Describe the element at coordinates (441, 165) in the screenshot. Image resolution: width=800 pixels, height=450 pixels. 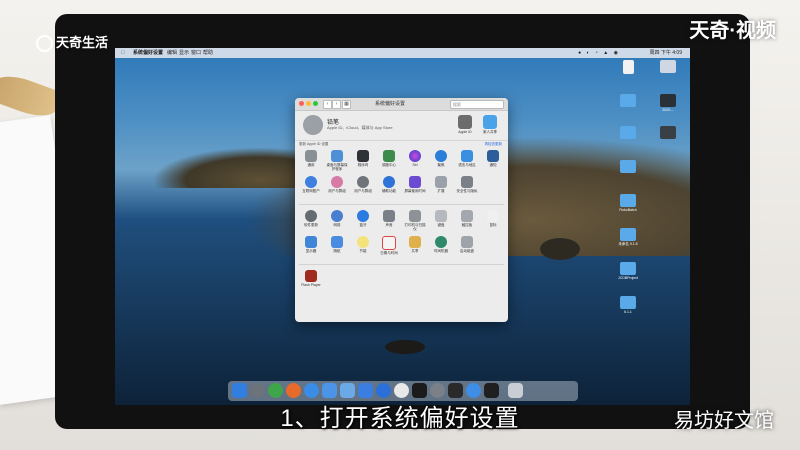
I see `pref-label: 聚焦` at that location.